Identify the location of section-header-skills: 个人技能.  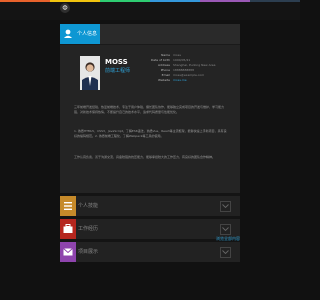
(150, 206).